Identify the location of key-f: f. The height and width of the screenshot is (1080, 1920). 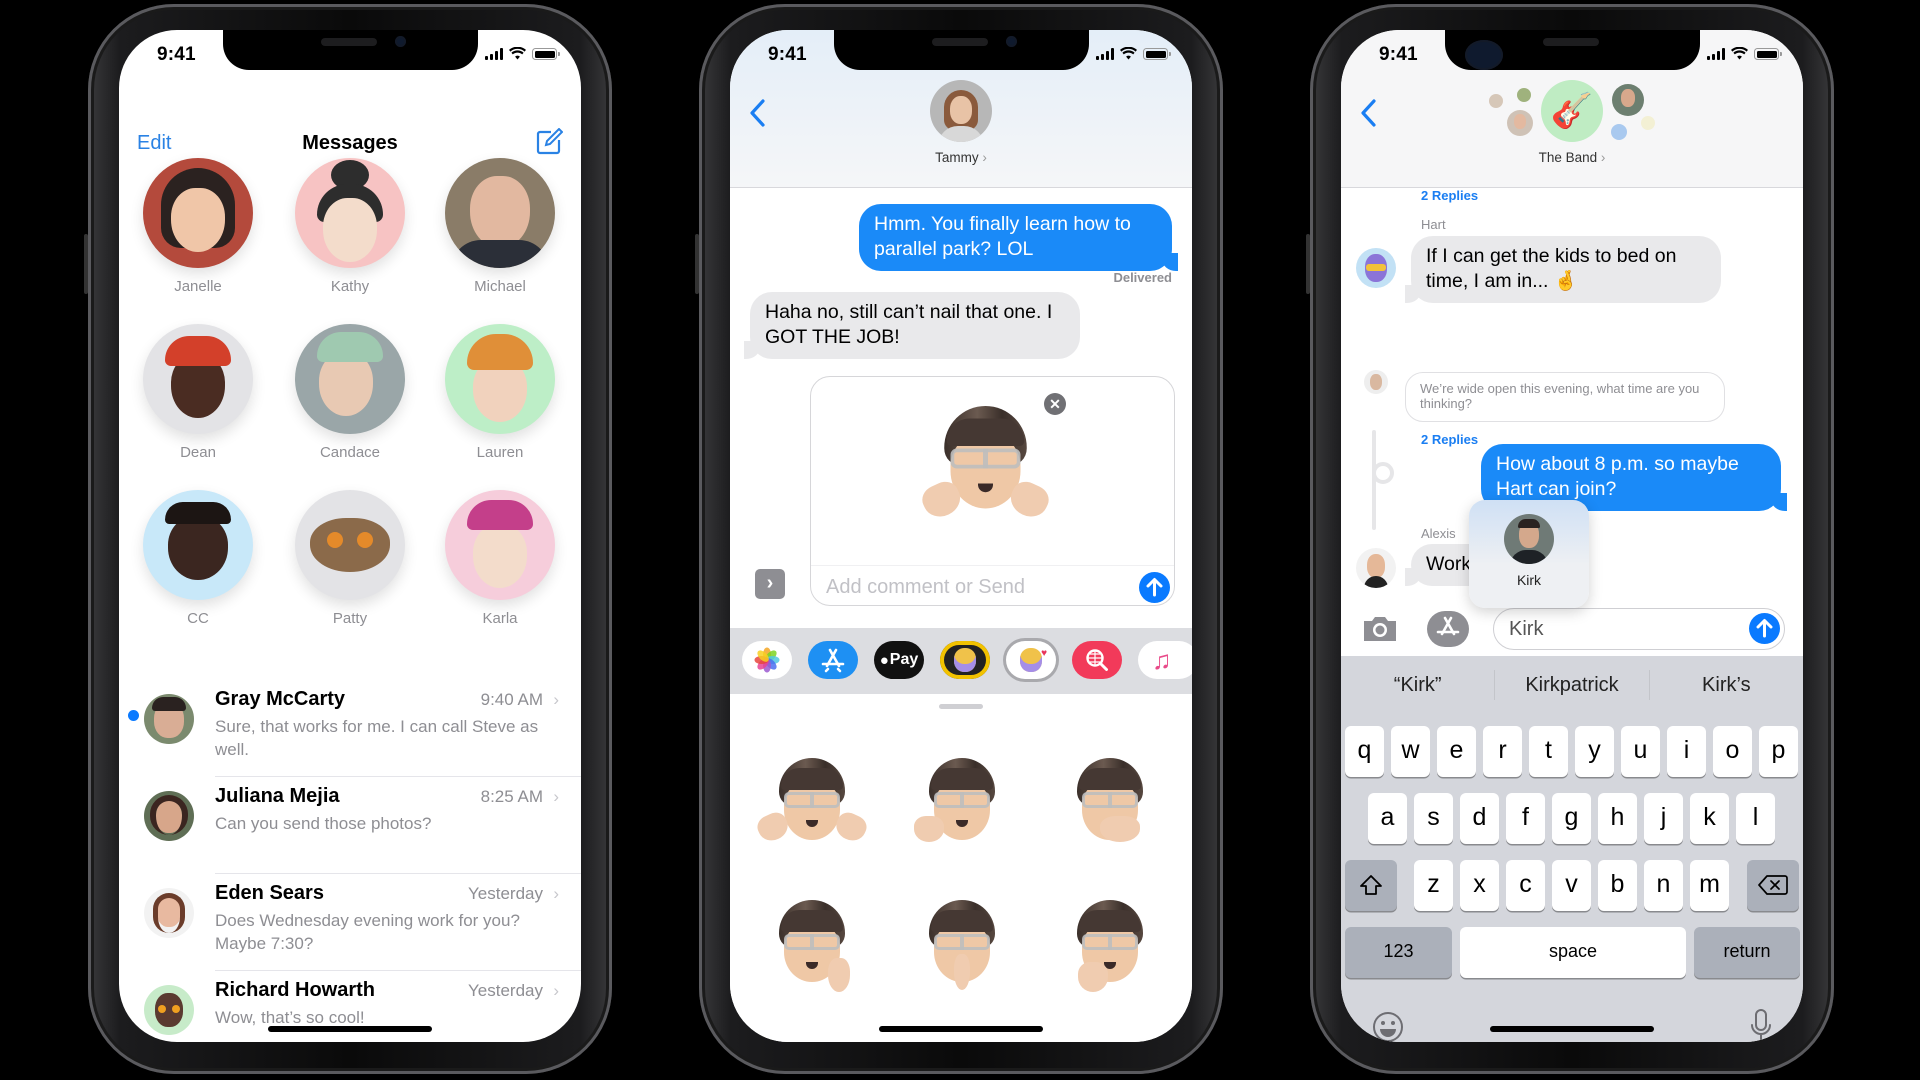
(1525, 818).